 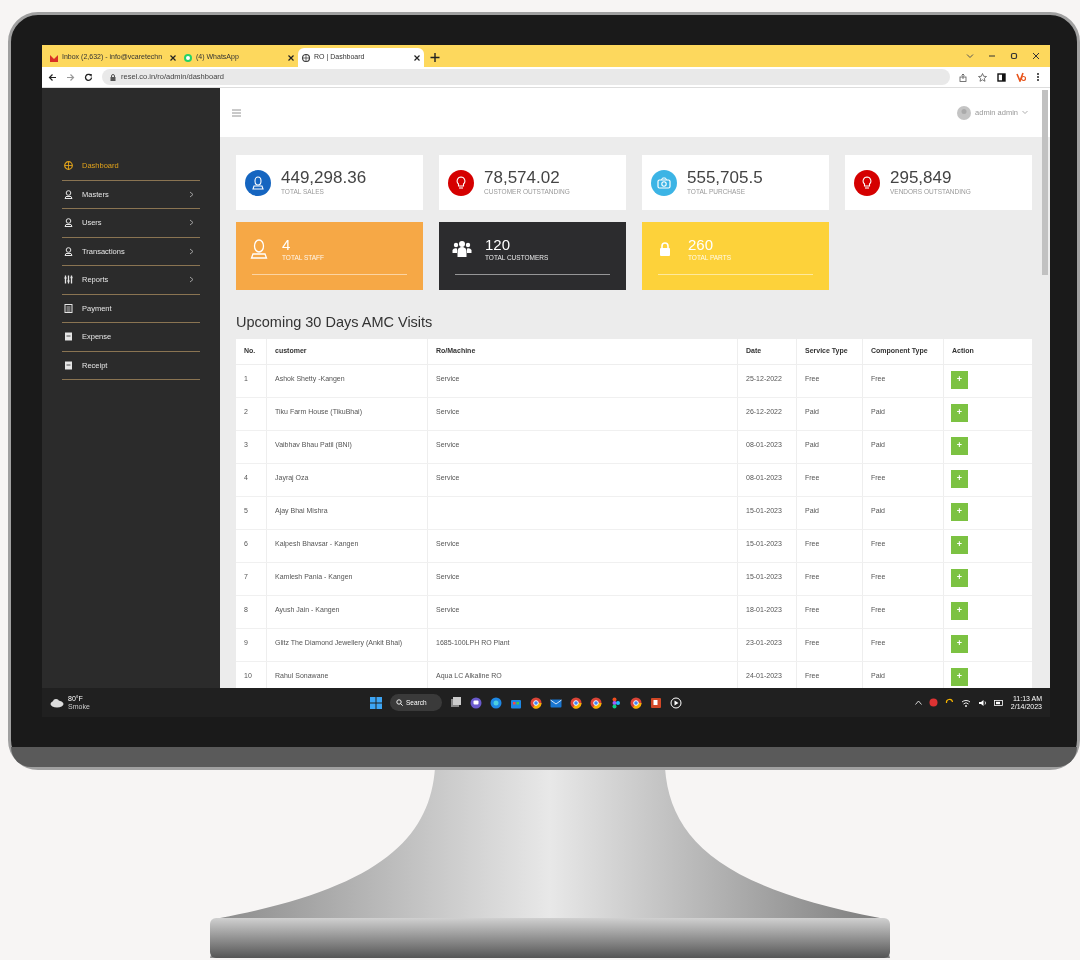 What do you see at coordinates (656, 702) in the screenshot?
I see `presentation-icon` at bounding box center [656, 702].